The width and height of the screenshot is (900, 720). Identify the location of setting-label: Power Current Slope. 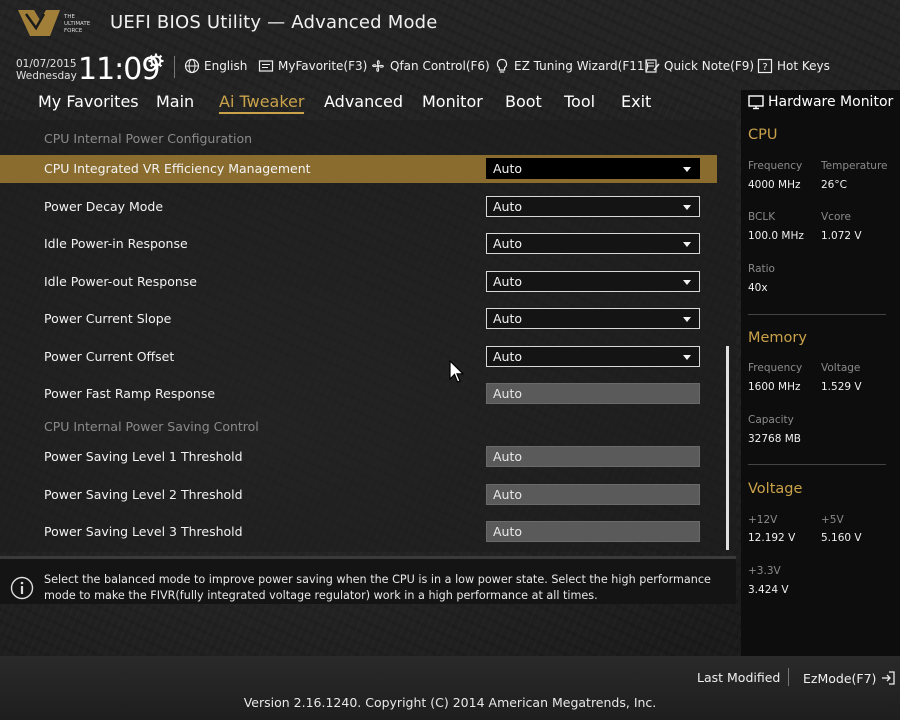
(107, 318).